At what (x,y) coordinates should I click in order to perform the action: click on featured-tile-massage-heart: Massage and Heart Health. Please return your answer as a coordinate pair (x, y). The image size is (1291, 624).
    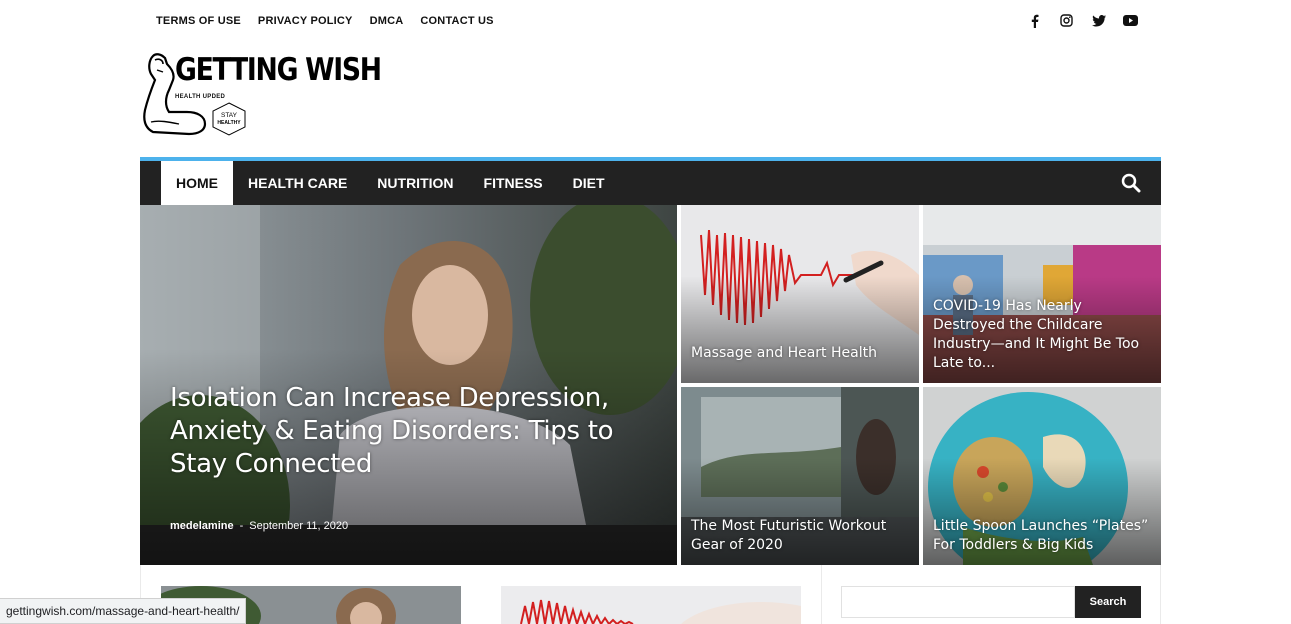
    Looking at the image, I should click on (800, 294).